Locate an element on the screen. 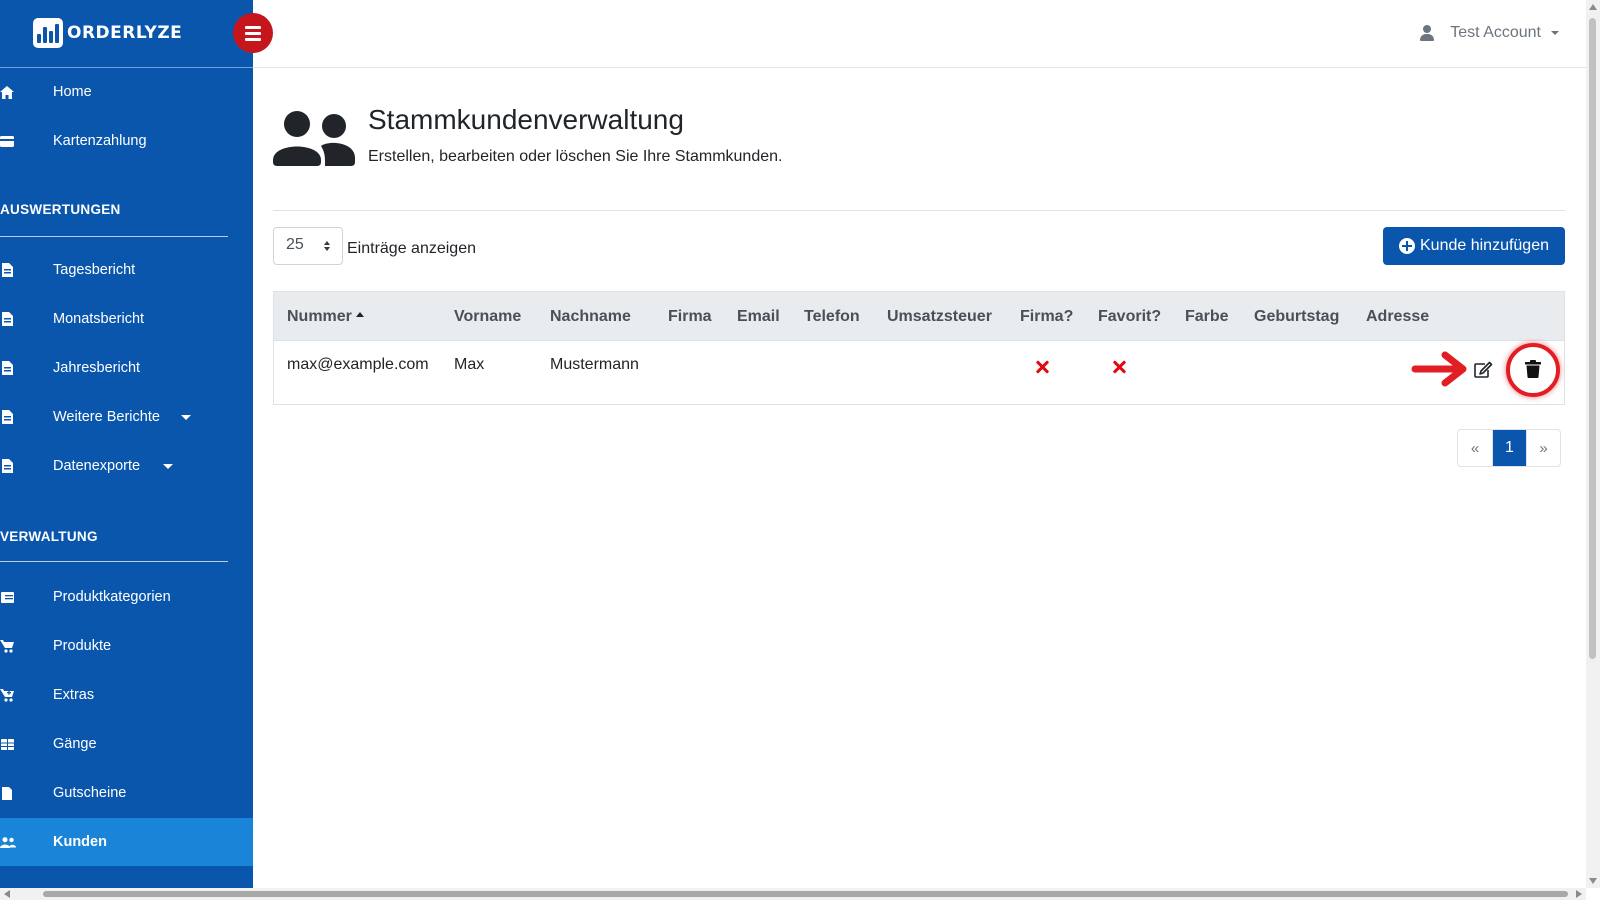 The width and height of the screenshot is (1600, 900). sidebar-item-produkte: Produkte is located at coordinates (126, 646).